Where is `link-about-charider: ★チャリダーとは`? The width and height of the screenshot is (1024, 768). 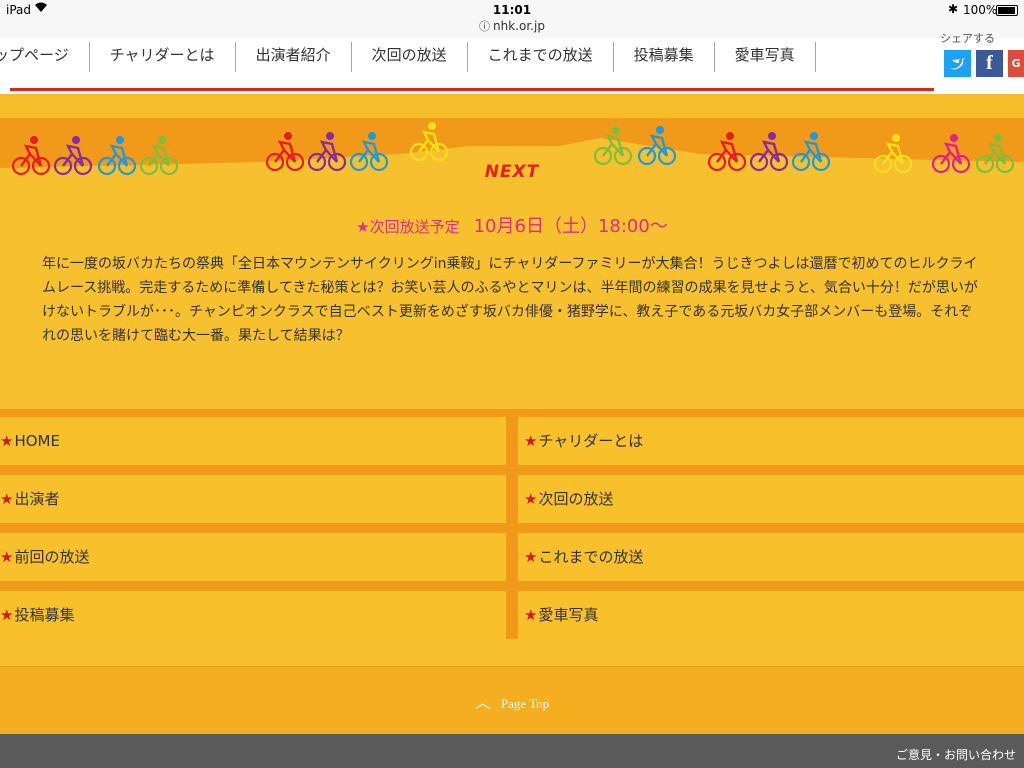 link-about-charider: ★チャリダーとは is located at coordinates (771, 441).